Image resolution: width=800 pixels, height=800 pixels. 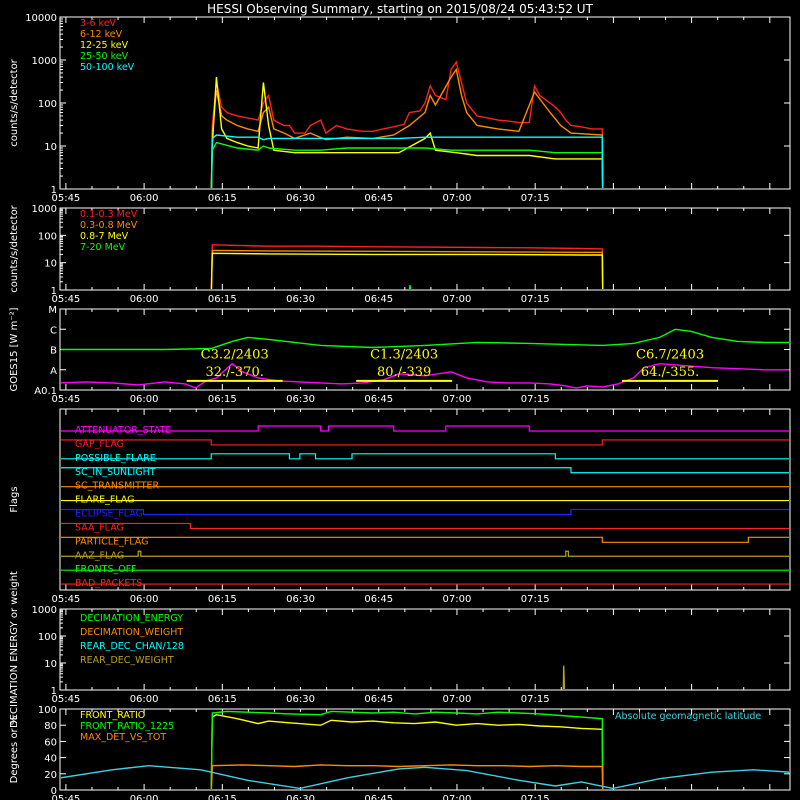 I want to click on flag-label: SAA_FLAG, so click(x=99, y=527).